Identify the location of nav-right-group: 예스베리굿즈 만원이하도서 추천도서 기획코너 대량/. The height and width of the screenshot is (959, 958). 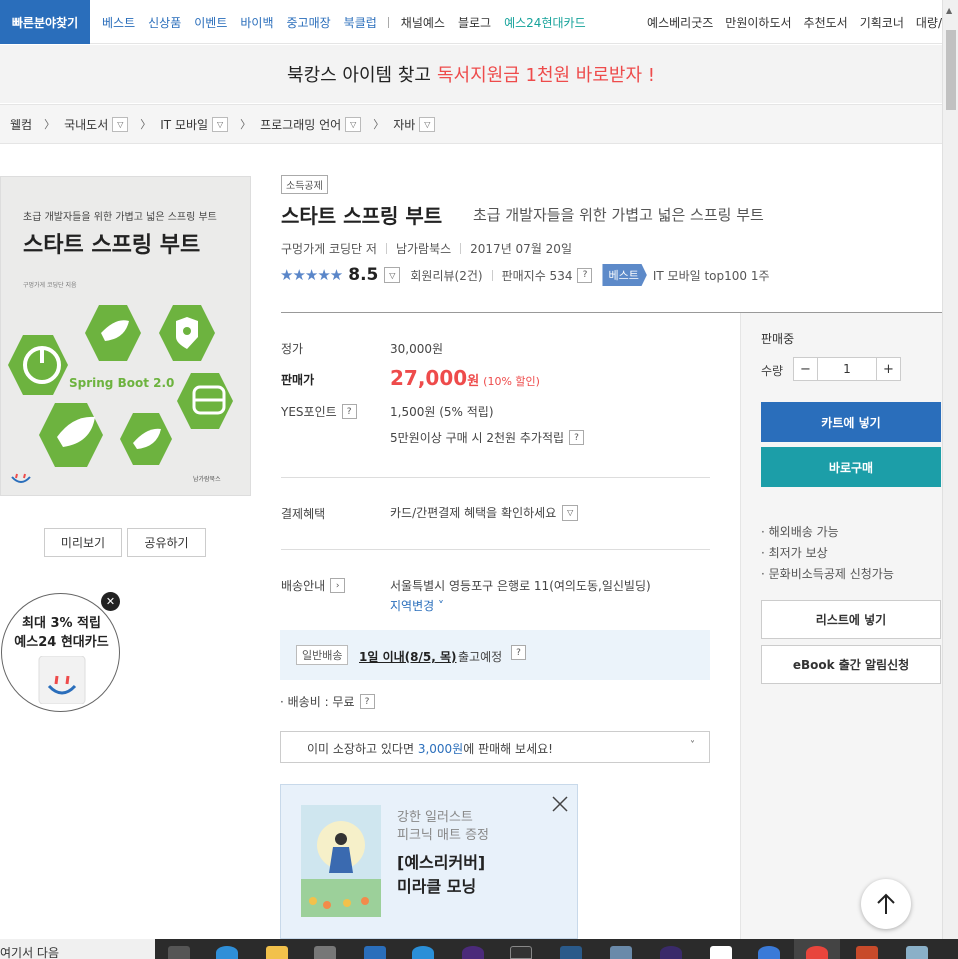
(788, 22).